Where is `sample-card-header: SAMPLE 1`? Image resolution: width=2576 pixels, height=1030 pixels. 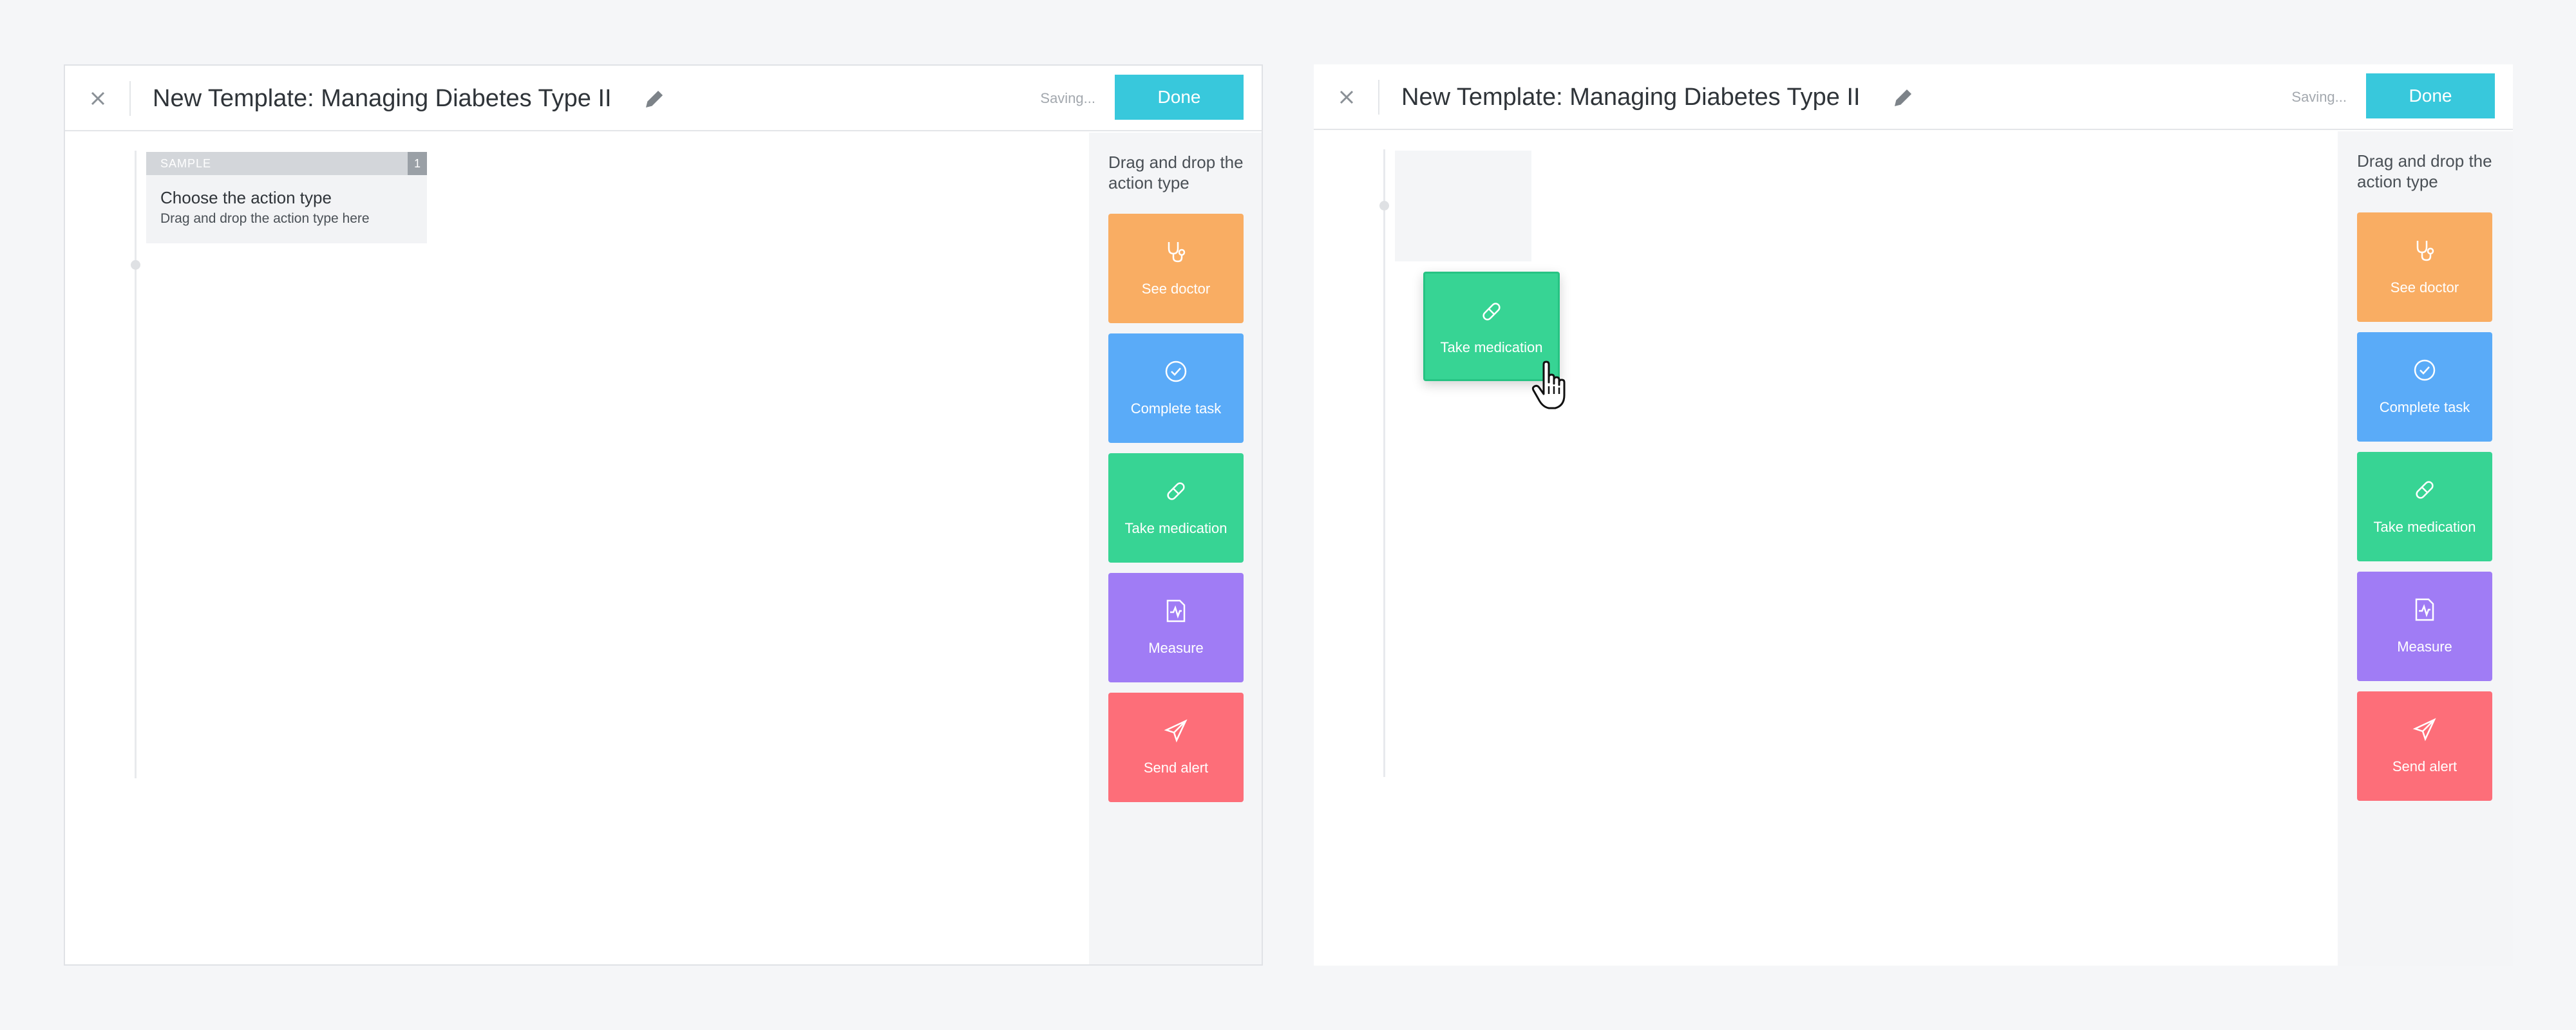 sample-card-header: SAMPLE 1 is located at coordinates (286, 164).